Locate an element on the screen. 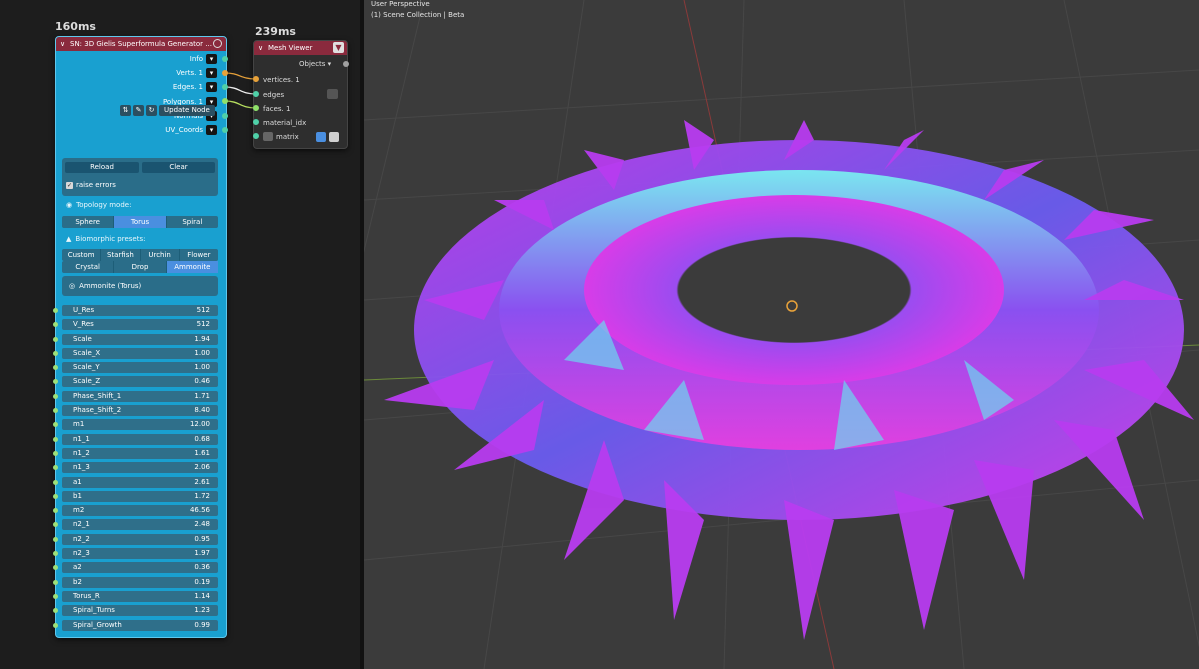 The width and height of the screenshot is (1199, 669). param-row: b1 1.72 is located at coordinates (135, 496).